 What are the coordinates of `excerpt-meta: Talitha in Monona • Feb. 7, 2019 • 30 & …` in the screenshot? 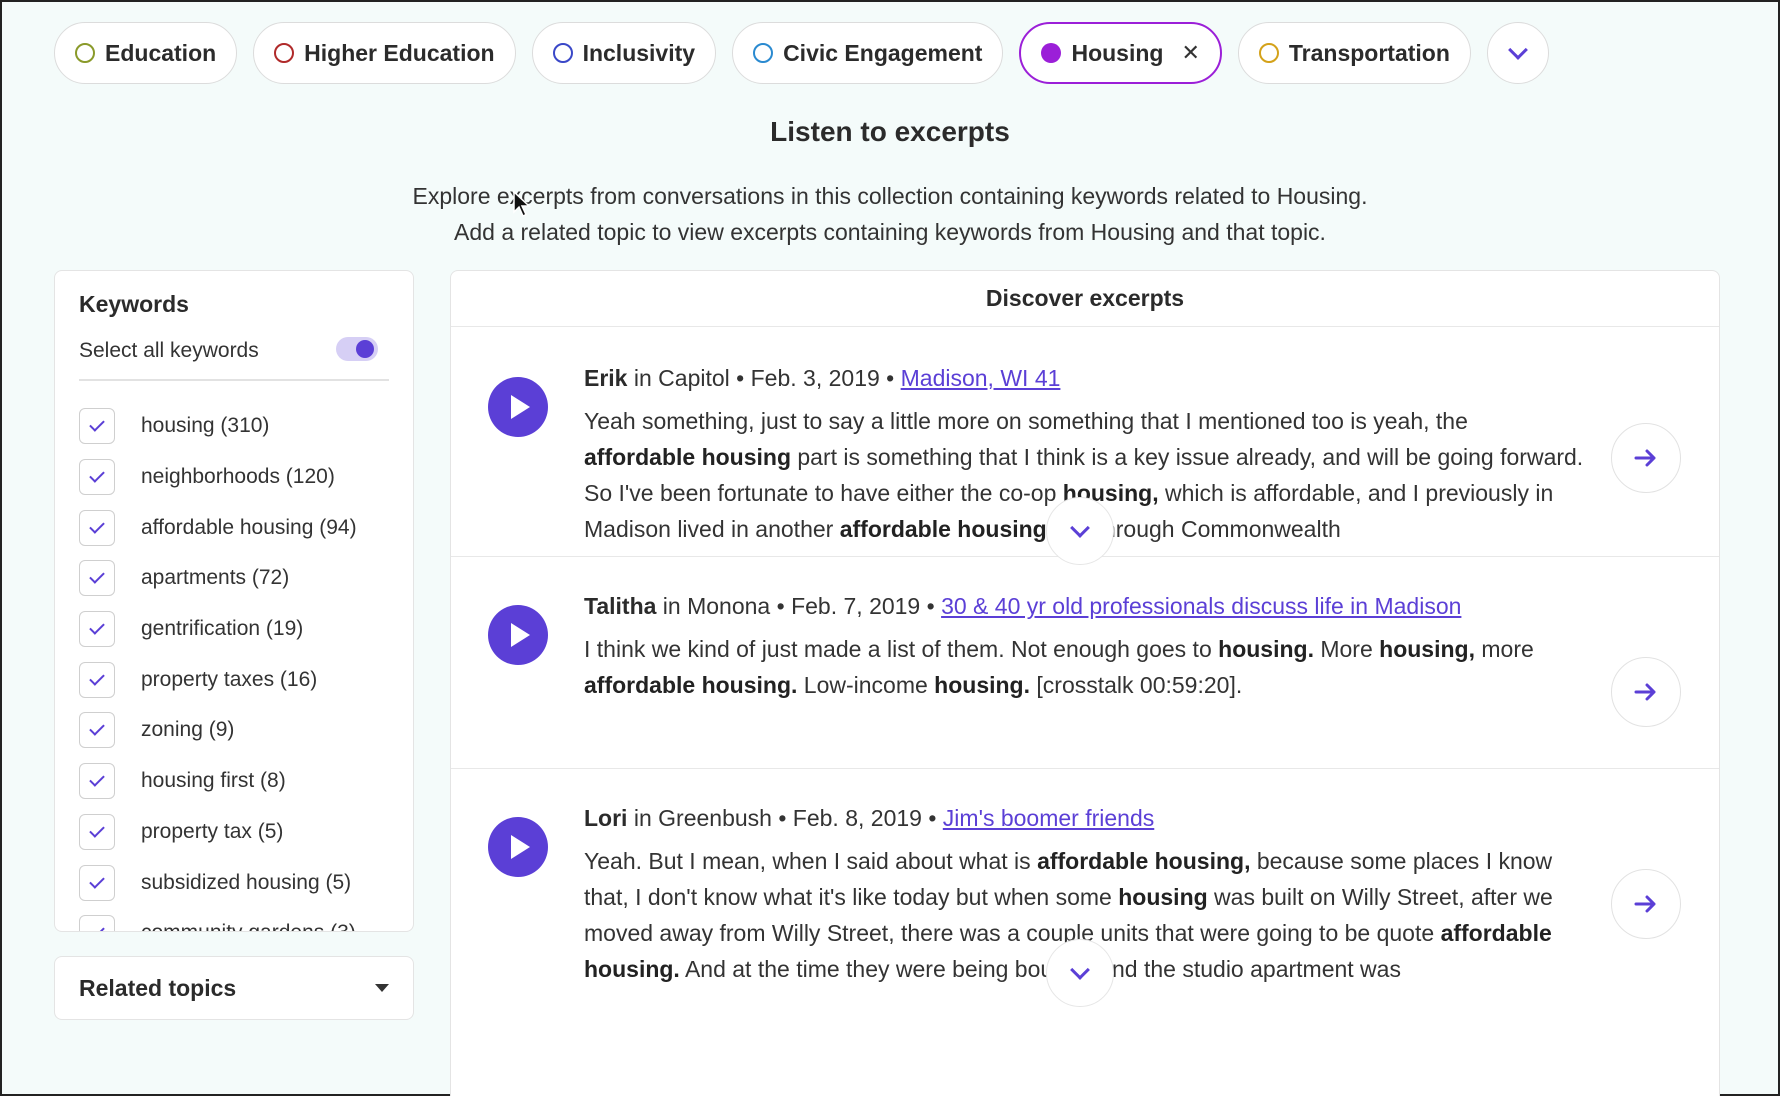 It's located at (1023, 606).